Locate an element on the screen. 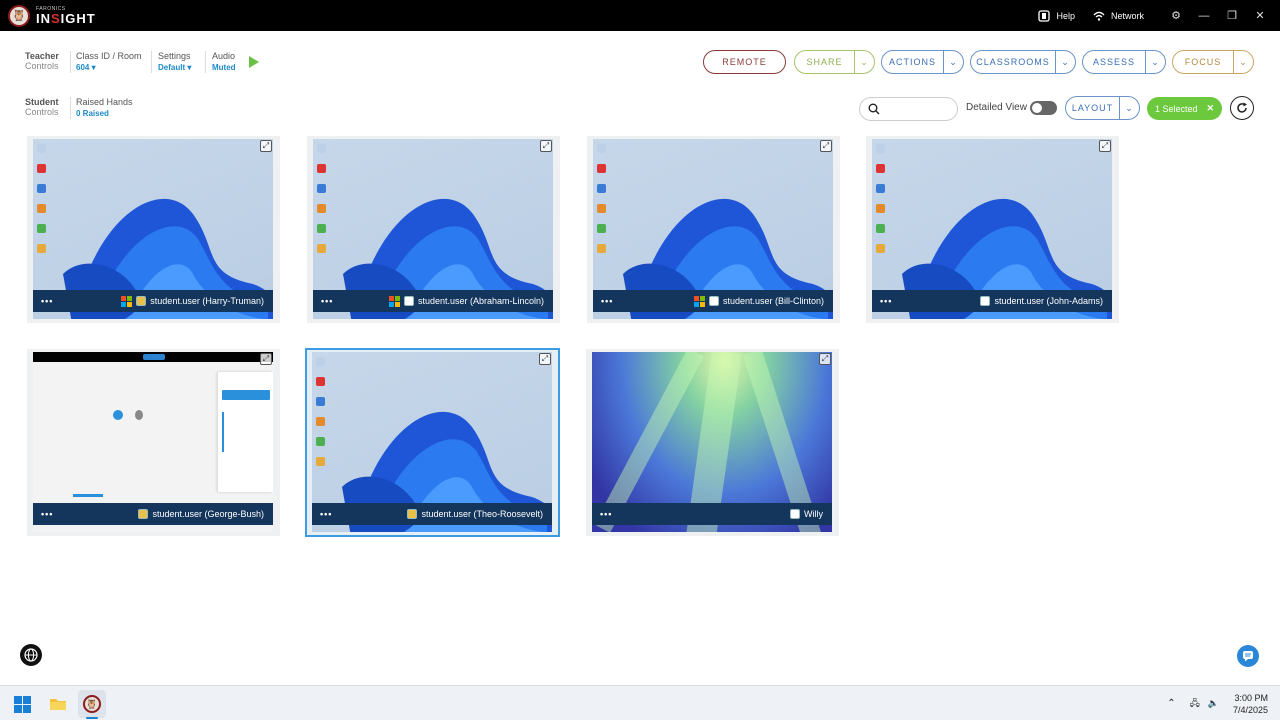  student-name-label: student.user (Abraham-Lincoln) is located at coordinates (480, 301).